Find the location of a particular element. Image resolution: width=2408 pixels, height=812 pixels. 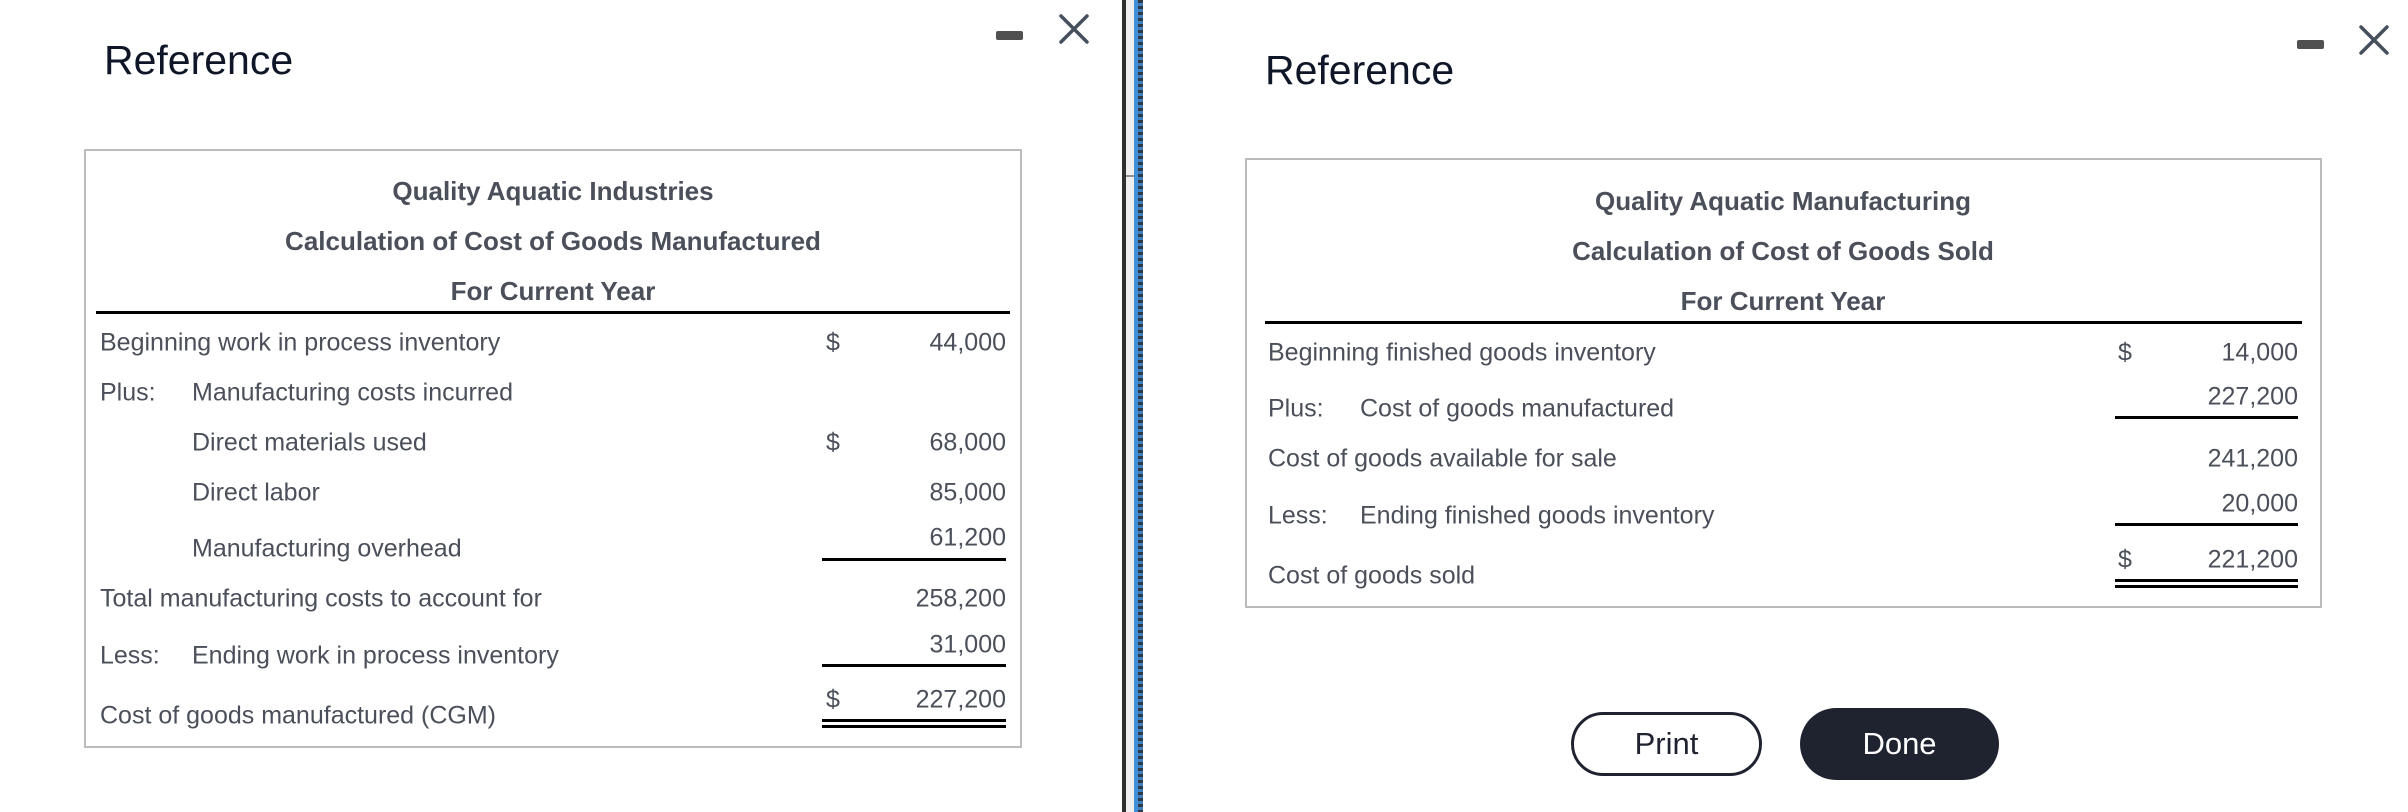

row-label: Direct labor is located at coordinates (256, 492).